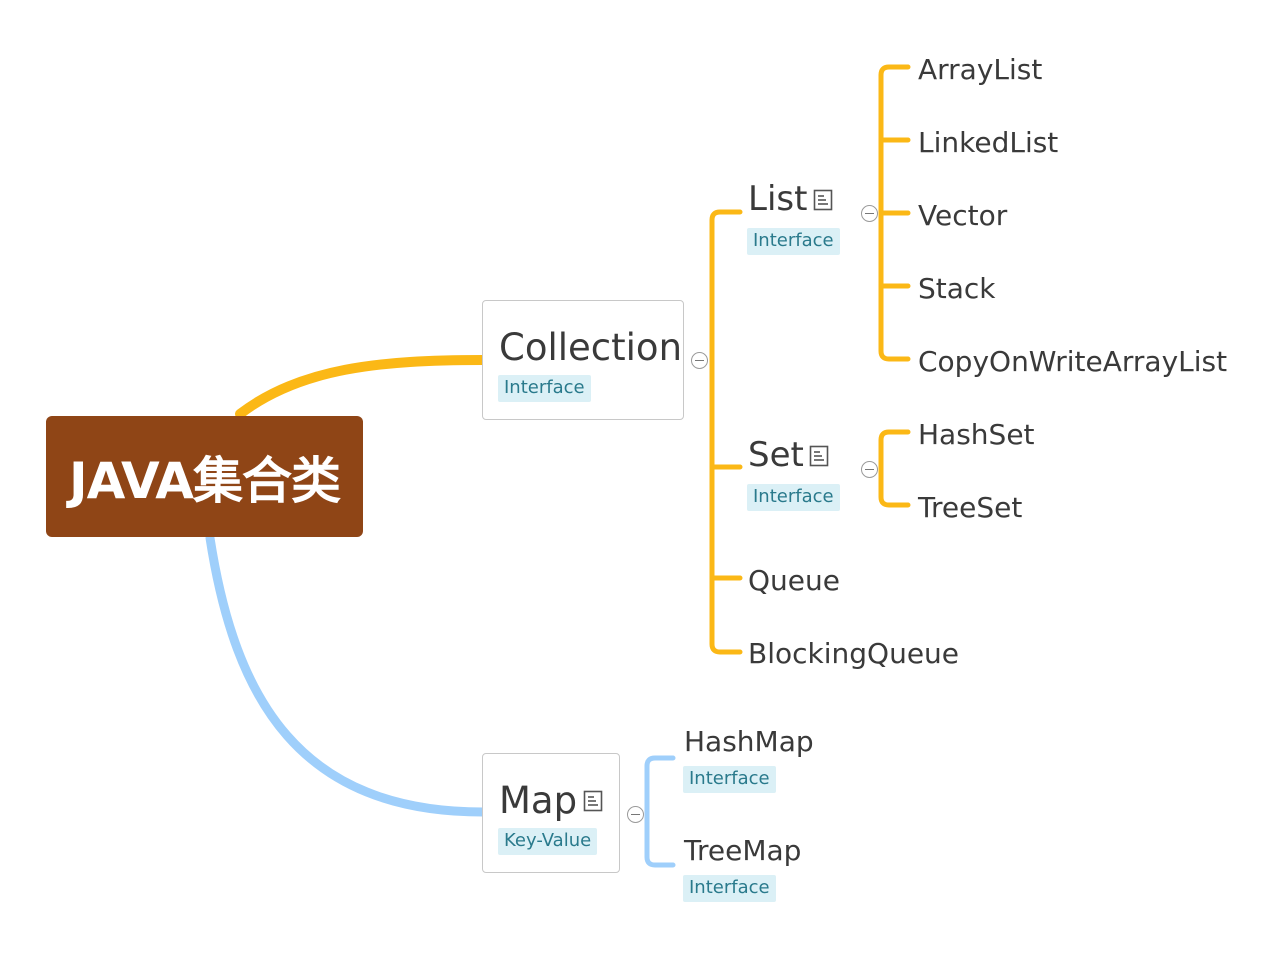 The image size is (1271, 955). Describe the element at coordinates (894, 213) in the screenshot. I see `list-children-bracket` at that location.